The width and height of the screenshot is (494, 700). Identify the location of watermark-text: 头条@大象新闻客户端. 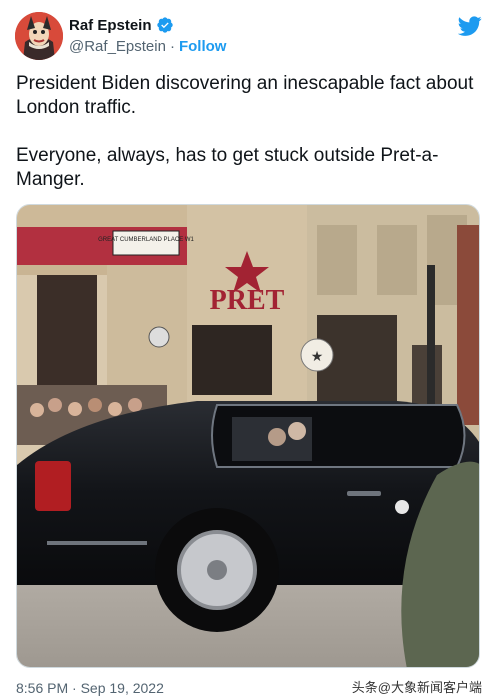
(416, 687).